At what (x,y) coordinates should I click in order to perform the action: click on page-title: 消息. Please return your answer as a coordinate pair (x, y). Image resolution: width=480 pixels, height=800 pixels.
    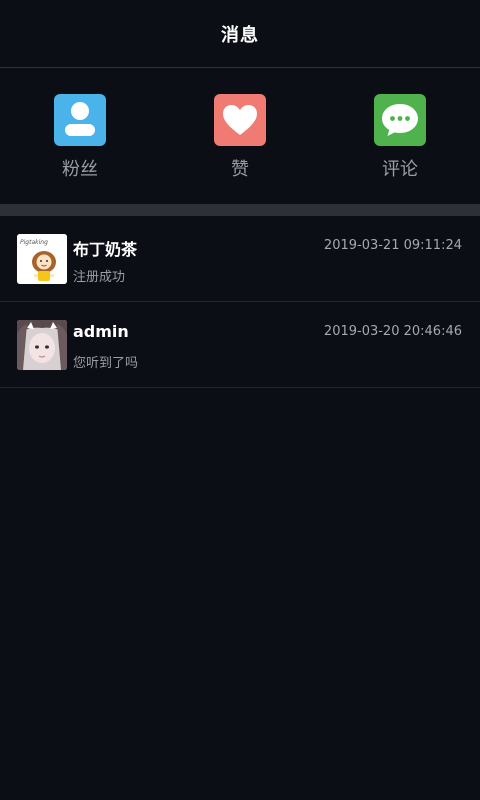
    Looking at the image, I should click on (240, 35).